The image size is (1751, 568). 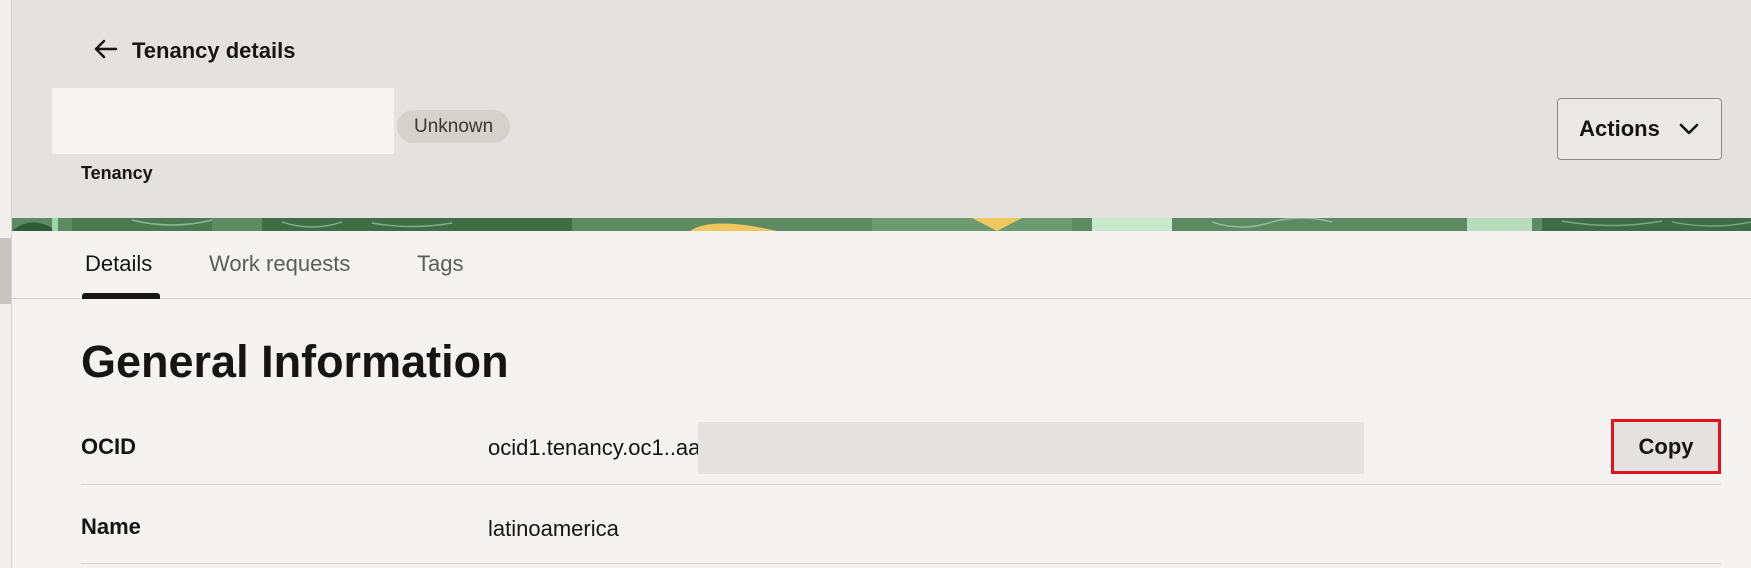 I want to click on ocid-value: ocid1.tenancy.oc1..aa, so click(x=594, y=447).